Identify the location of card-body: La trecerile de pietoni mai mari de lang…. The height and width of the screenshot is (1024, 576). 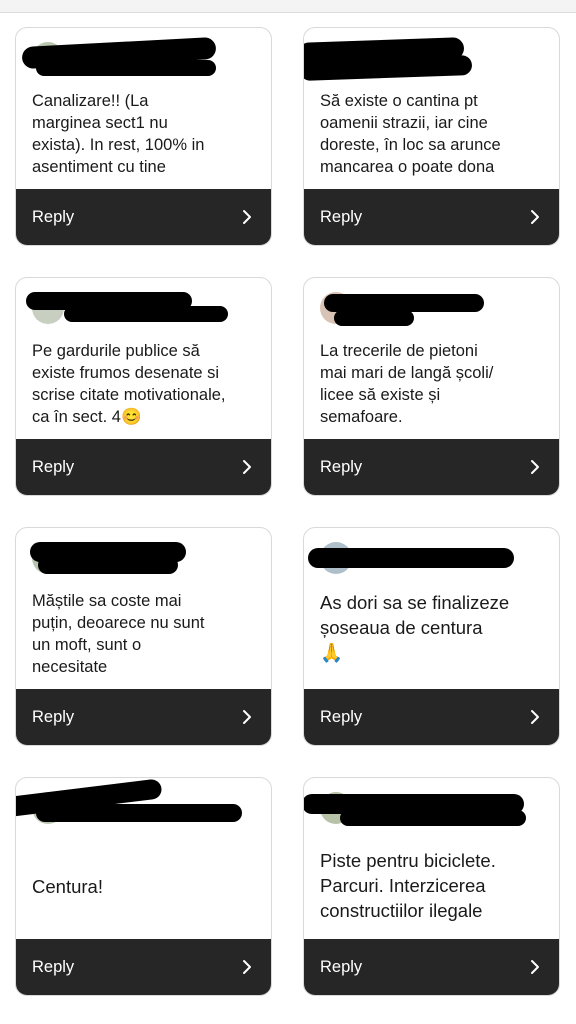
(432, 389).